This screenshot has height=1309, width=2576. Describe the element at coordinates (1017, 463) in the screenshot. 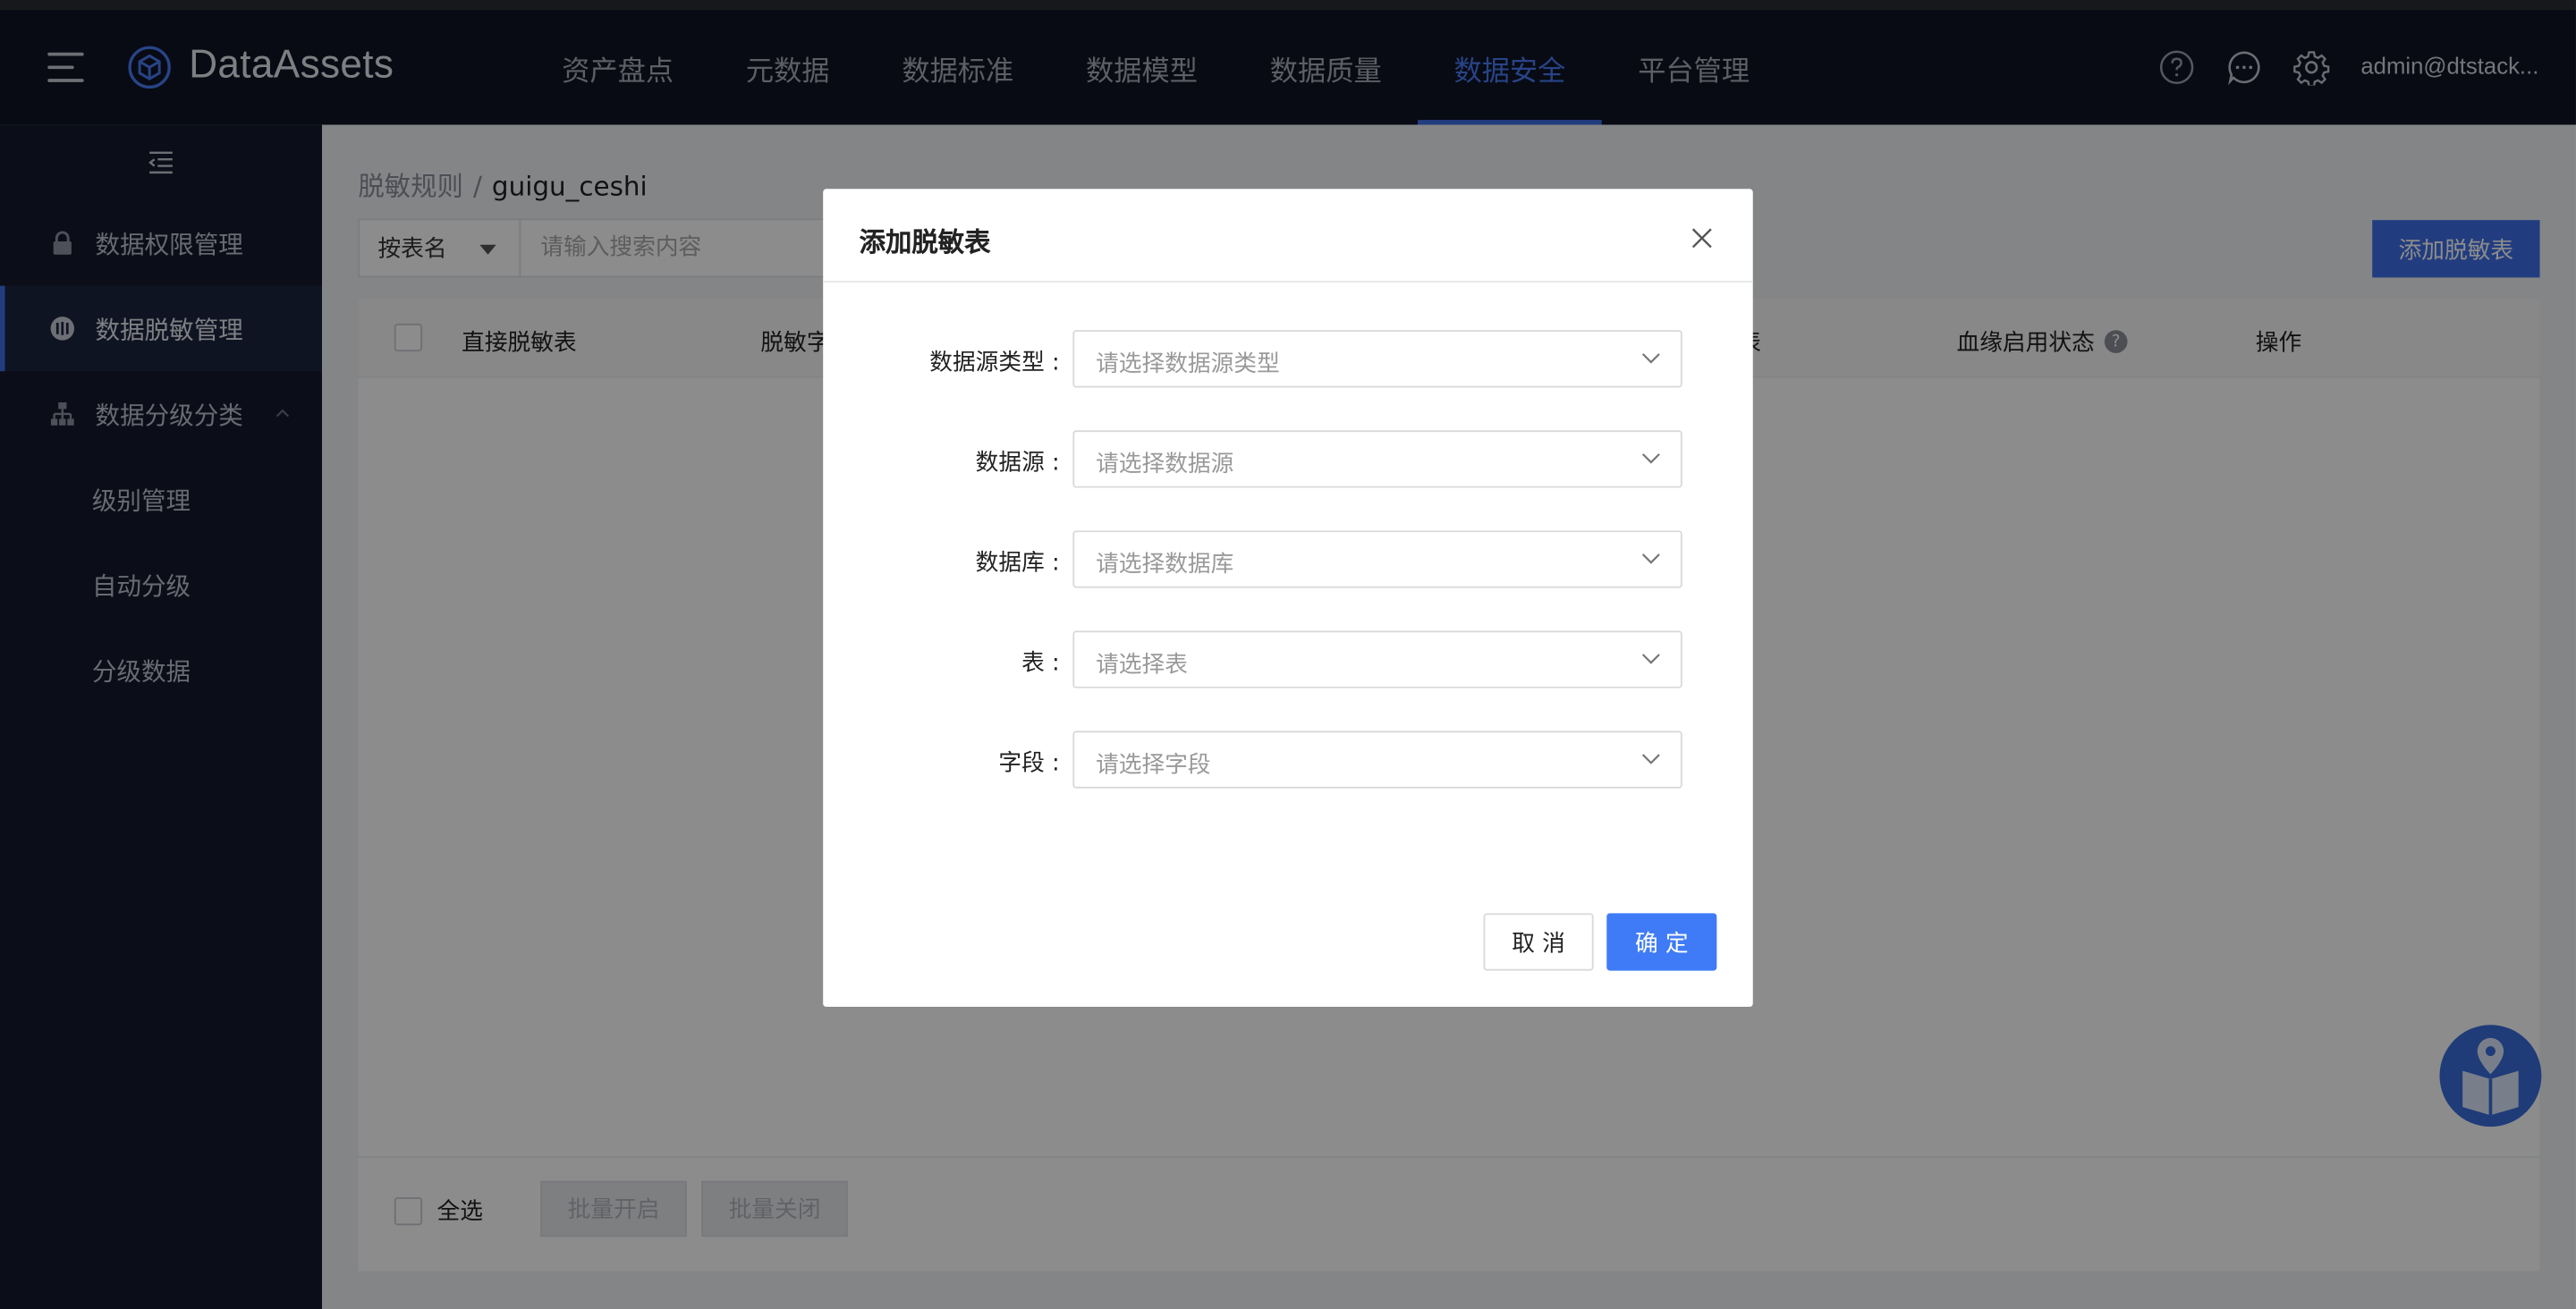

I see `field-label: 数据源 :` at that location.